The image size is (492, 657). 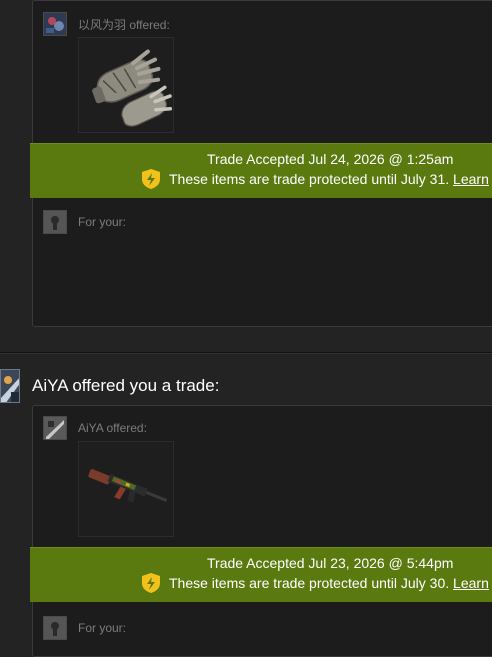 What do you see at coordinates (112, 428) in the screenshot?
I see `offered-label: AiYA offered:` at bounding box center [112, 428].